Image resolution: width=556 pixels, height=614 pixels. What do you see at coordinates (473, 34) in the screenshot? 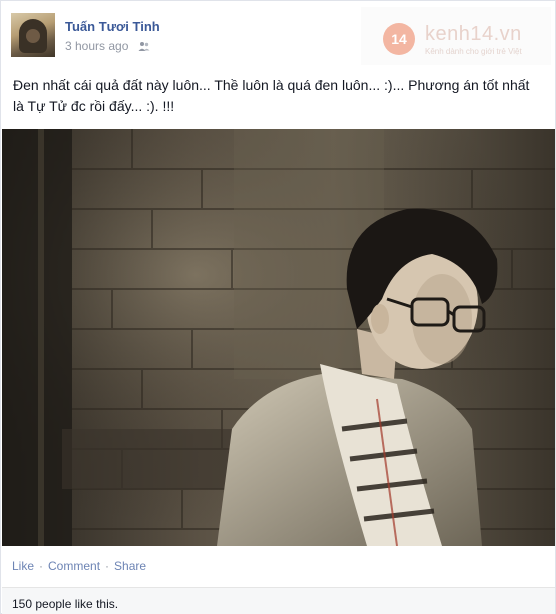
I see `watermark-site: kenh14.vn` at bounding box center [473, 34].